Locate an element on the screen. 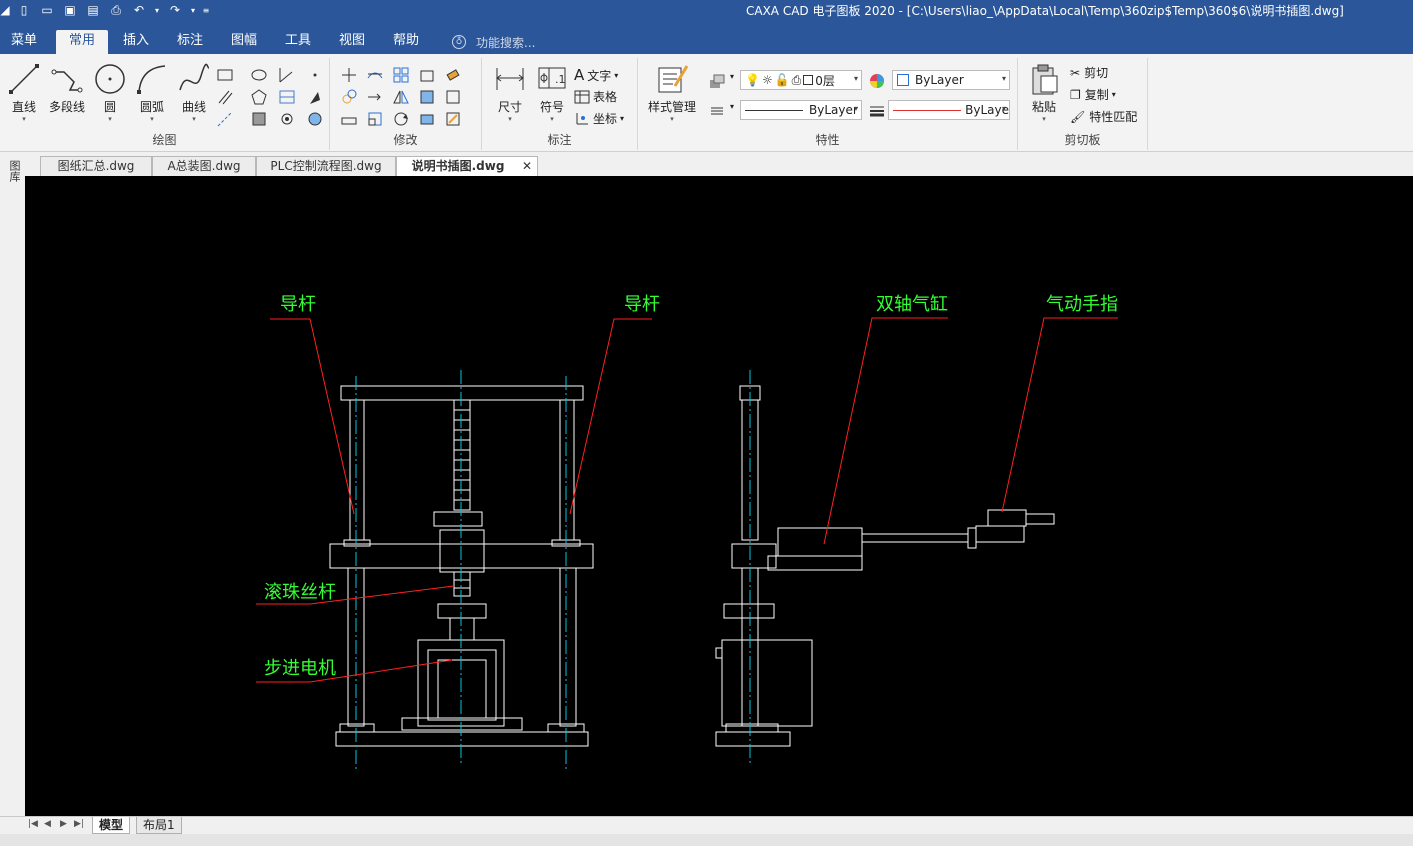 Image resolution: width=1413 pixels, height=846 pixels. edit-block-icon is located at coordinates (453, 119).